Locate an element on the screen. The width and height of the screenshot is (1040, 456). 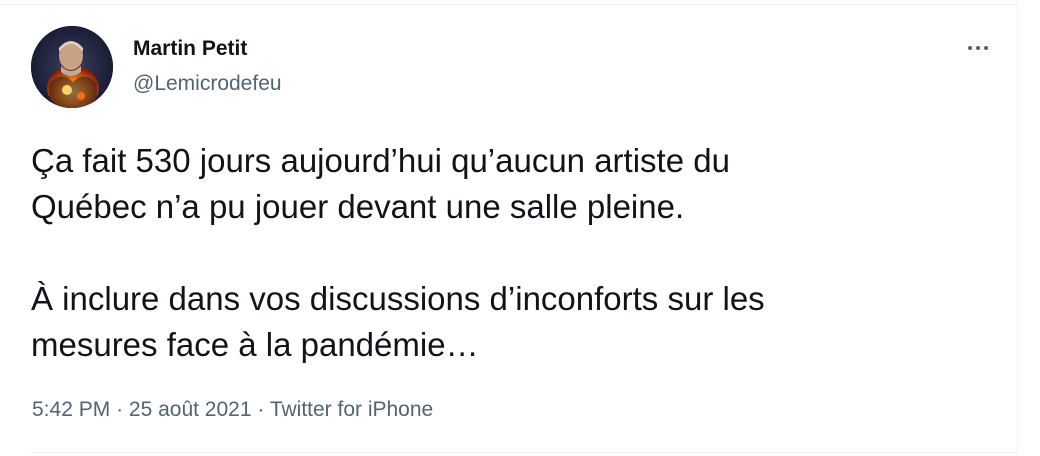
tweet-date: 25 août 2021 is located at coordinates (190, 409).